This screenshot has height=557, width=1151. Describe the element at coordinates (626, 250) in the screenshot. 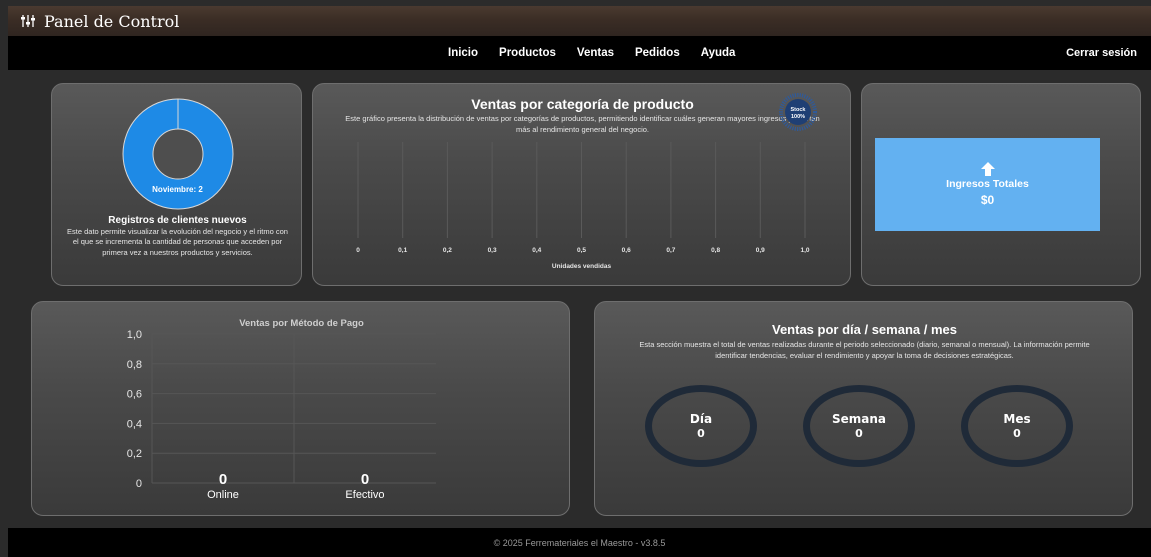

I see `category-x-tick-label: 0,6` at that location.